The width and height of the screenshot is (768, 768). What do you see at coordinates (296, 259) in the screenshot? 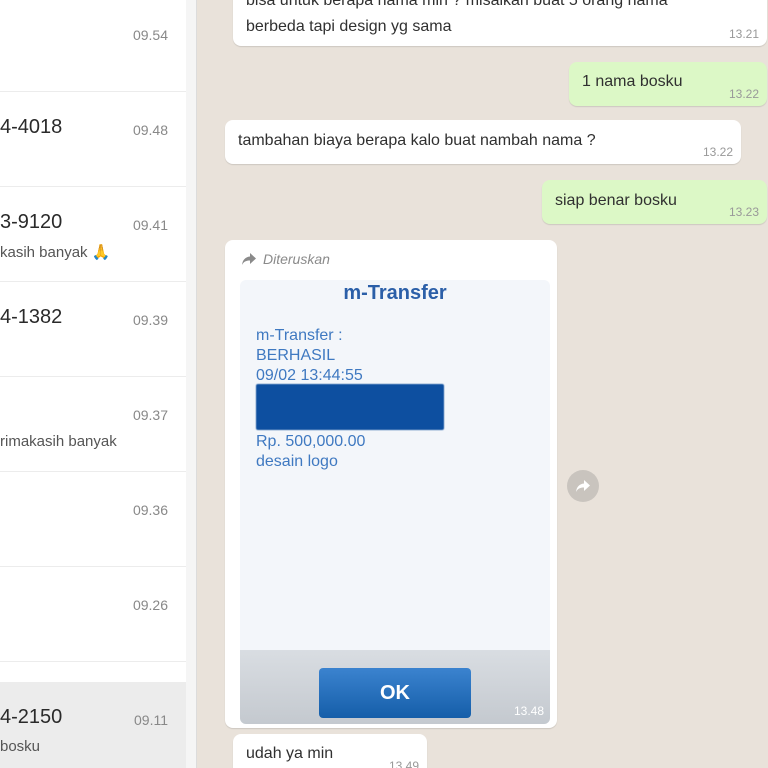
I see `forwarded-text: Diteruskan` at bounding box center [296, 259].